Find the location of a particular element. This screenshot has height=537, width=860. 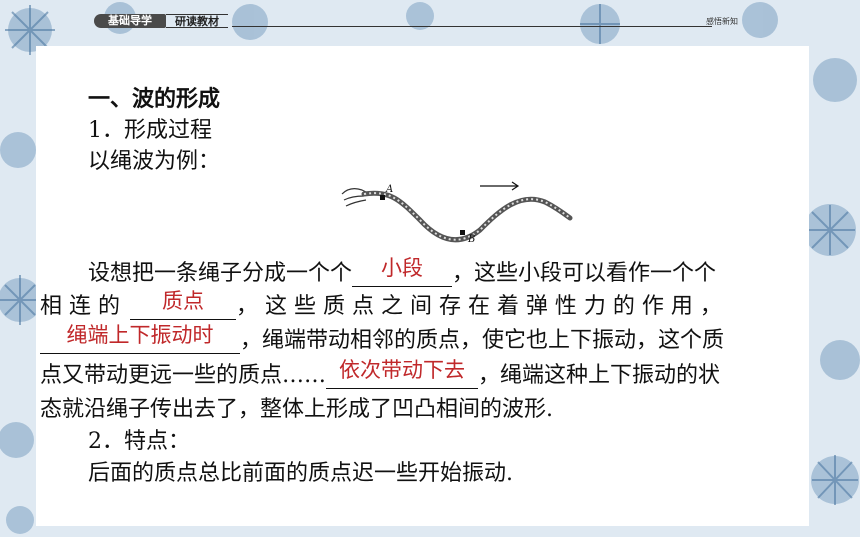

blank-2: 质点 is located at coordinates (183, 304).